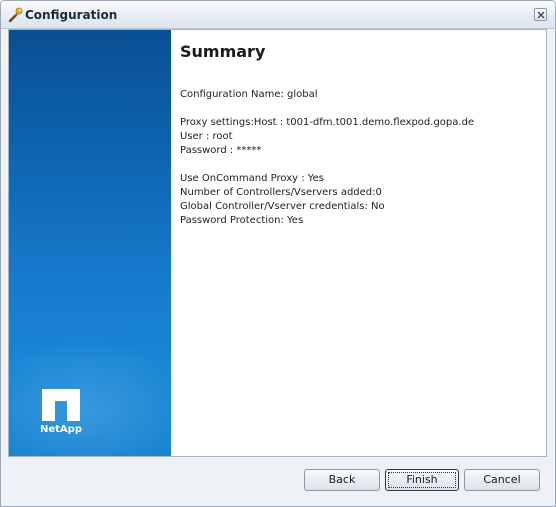 The height and width of the screenshot is (507, 556). I want to click on page-title: Summary, so click(223, 51).